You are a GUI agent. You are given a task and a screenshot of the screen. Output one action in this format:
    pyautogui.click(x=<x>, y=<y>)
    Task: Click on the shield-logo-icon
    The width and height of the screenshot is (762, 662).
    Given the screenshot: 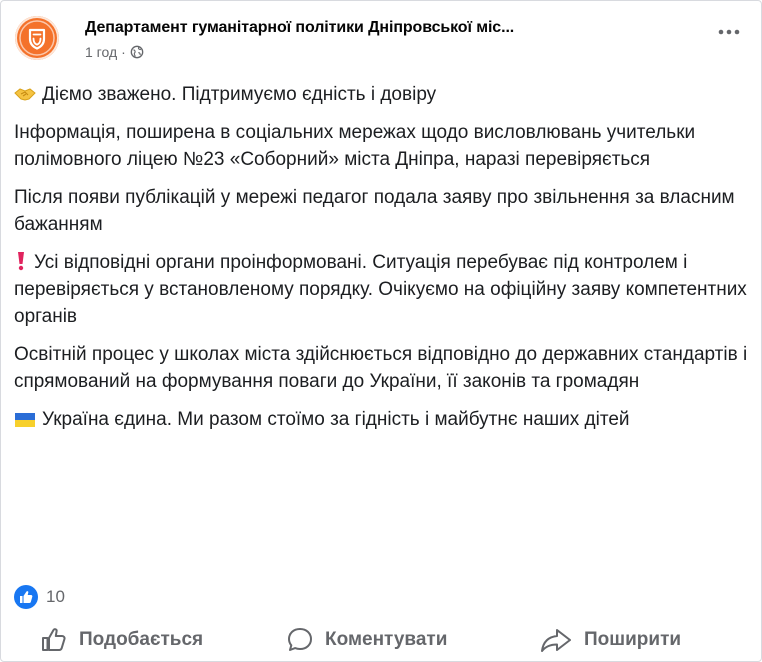 What is the action you would take?
    pyautogui.click(x=37, y=38)
    